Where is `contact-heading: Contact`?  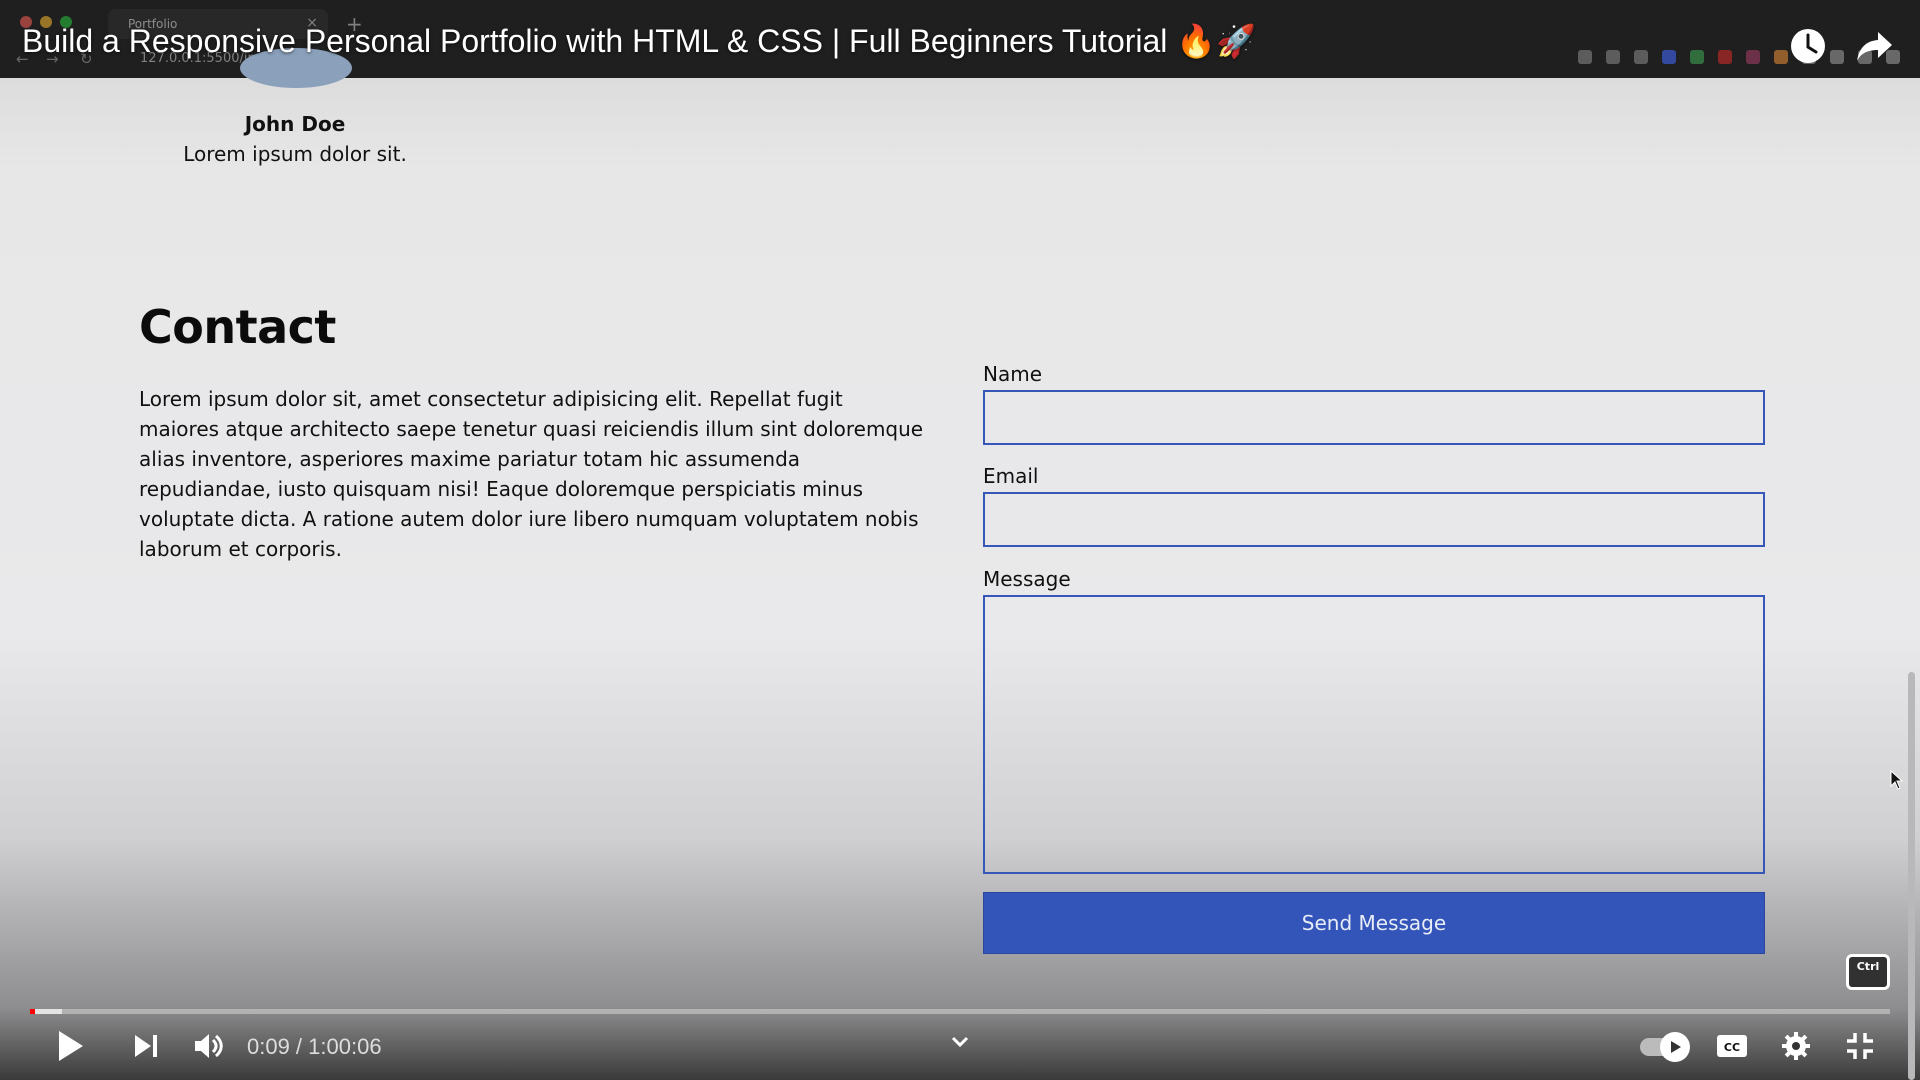
contact-heading: Contact is located at coordinates (237, 327).